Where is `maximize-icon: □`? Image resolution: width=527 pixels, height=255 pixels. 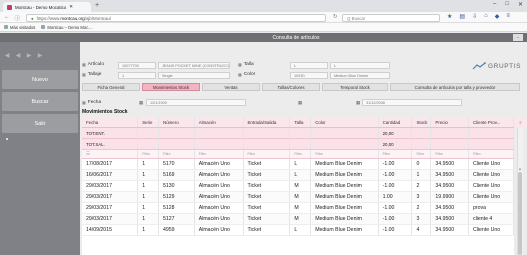
maximize-icon: □ is located at coordinates (507, 4).